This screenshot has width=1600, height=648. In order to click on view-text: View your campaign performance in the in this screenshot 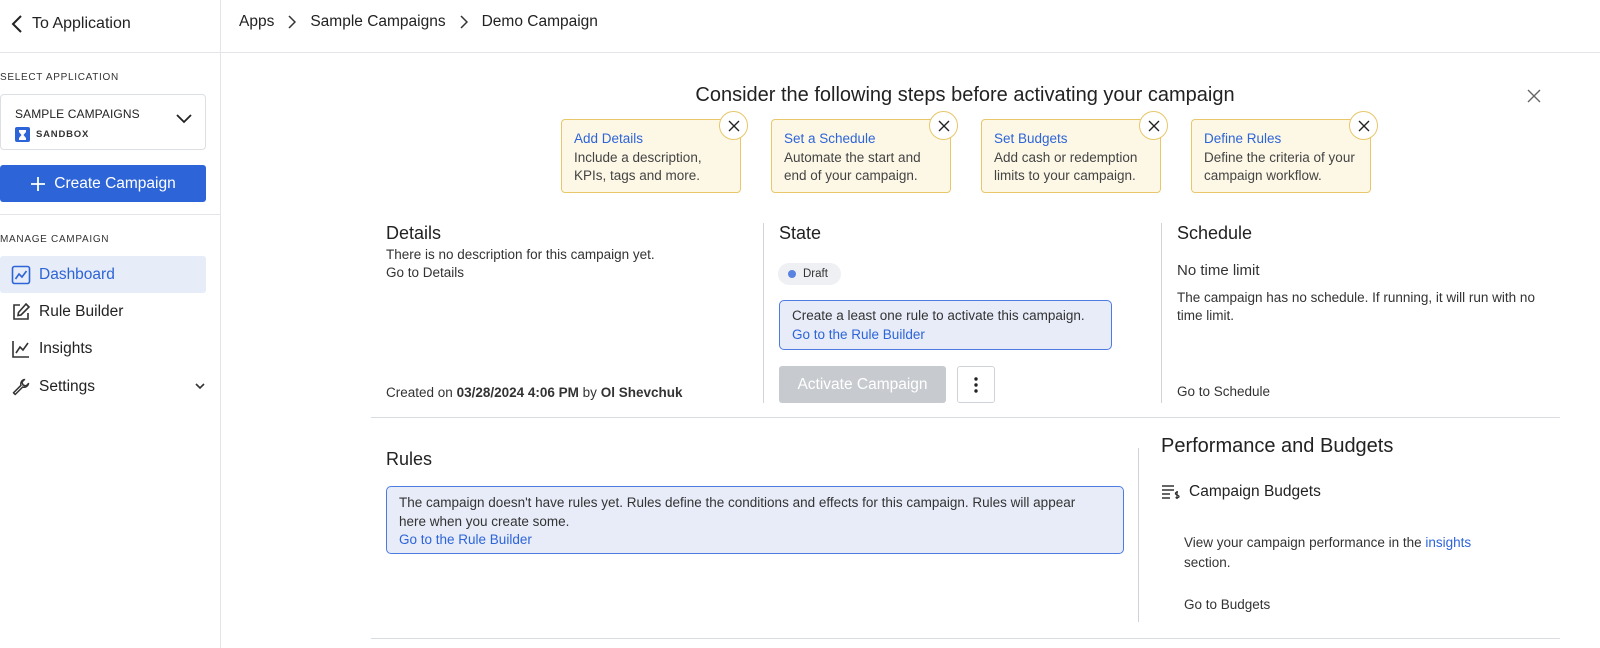, I will do `click(1303, 542)`.